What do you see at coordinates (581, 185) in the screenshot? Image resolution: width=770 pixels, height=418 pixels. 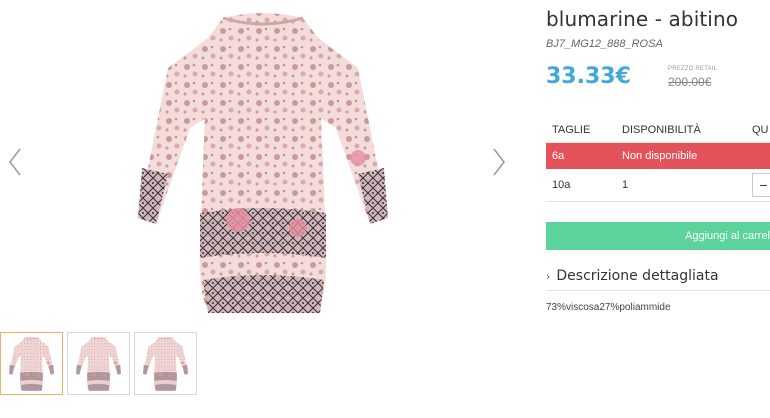 I see `size-value: 10a` at bounding box center [581, 185].